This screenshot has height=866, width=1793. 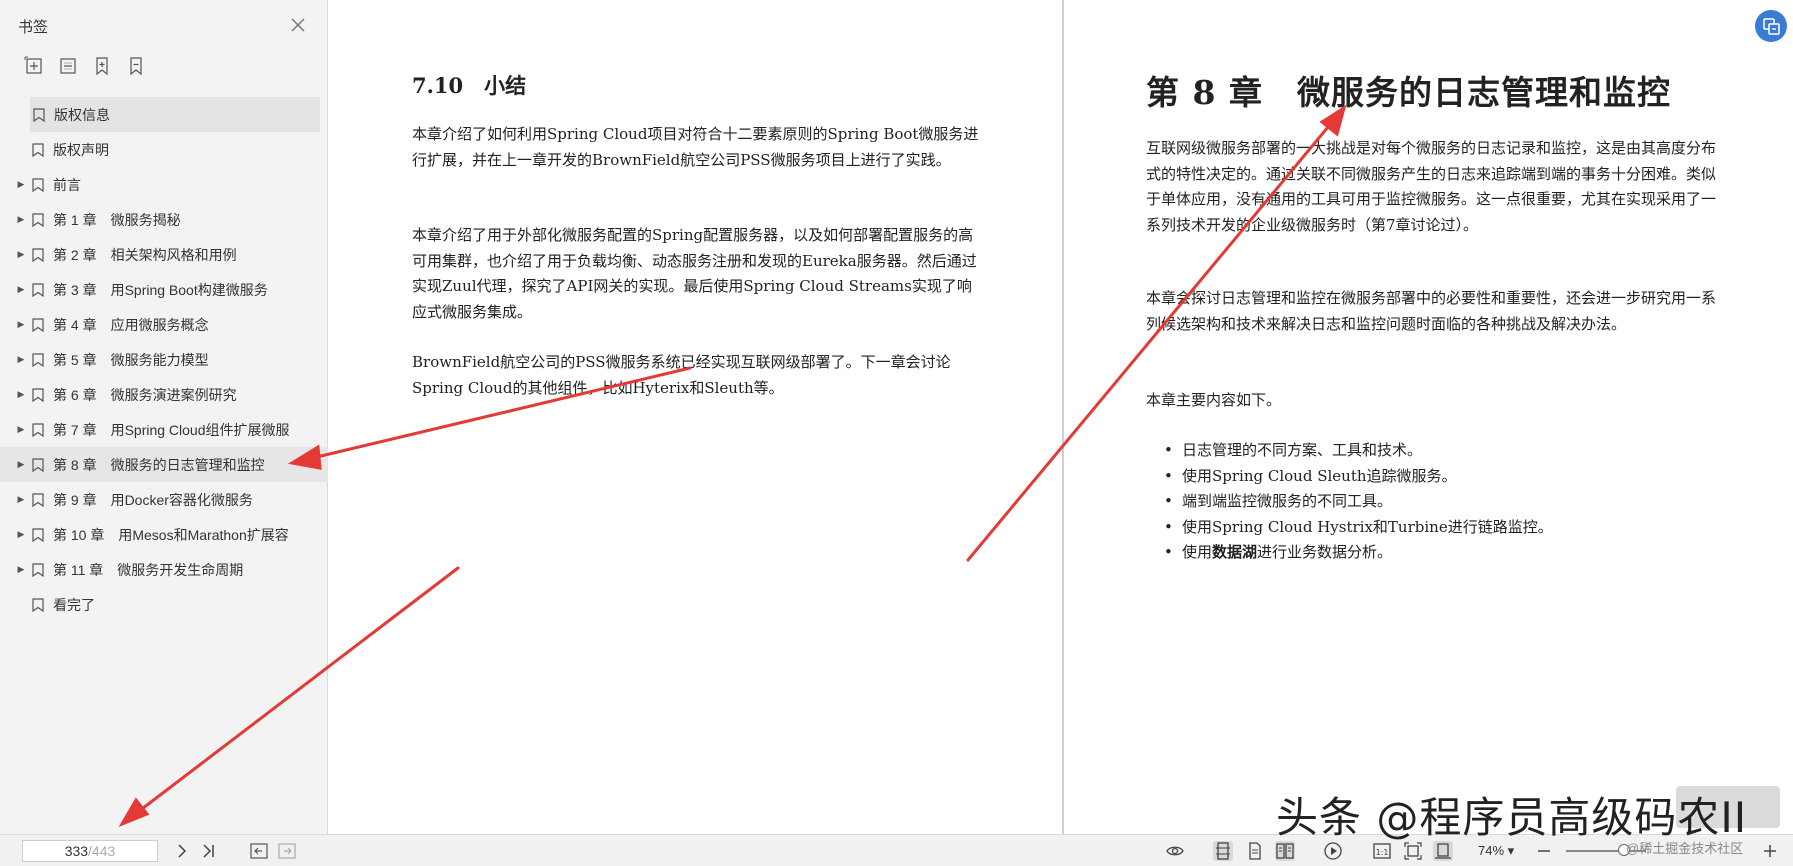 What do you see at coordinates (1408, 92) in the screenshot?
I see `chapter-title: 第 8 章 微服务的日志管理和监控` at bounding box center [1408, 92].